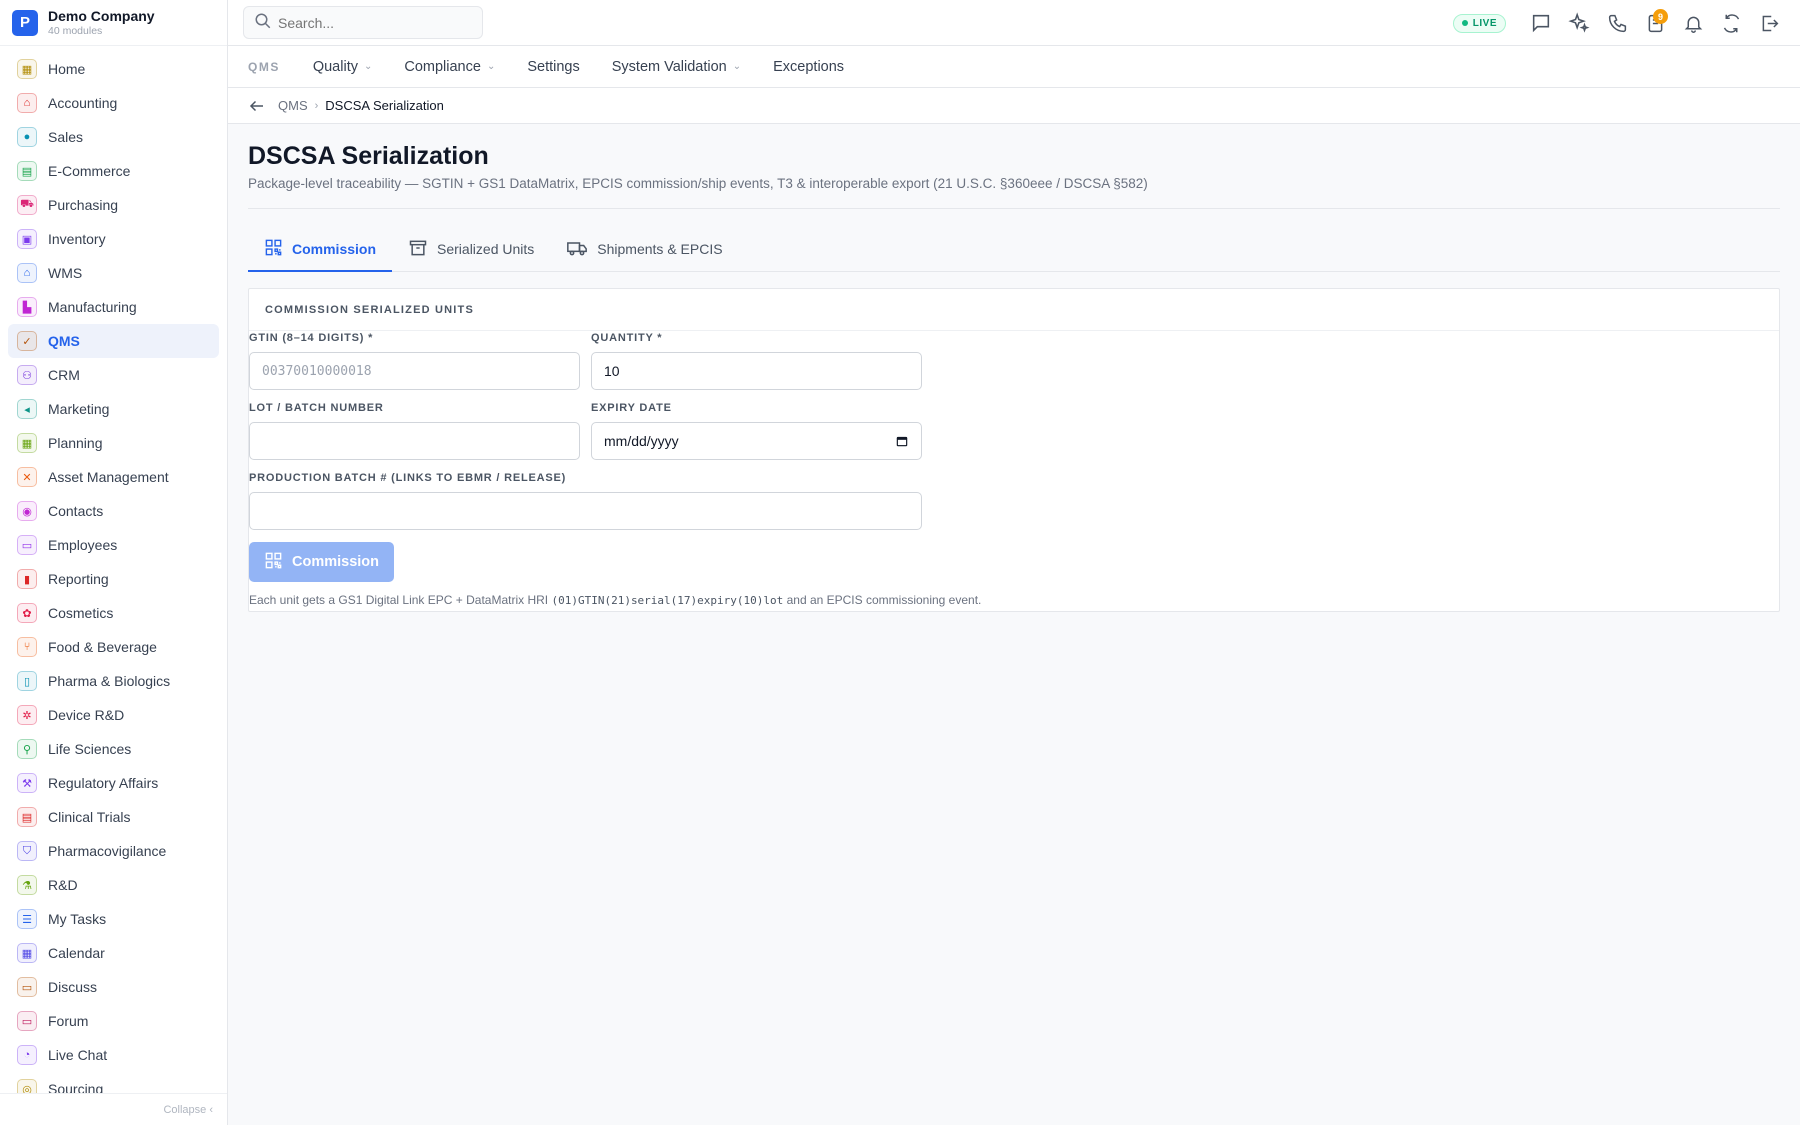  What do you see at coordinates (73, 987) in the screenshot?
I see `sidebar-item-label: Discuss` at bounding box center [73, 987].